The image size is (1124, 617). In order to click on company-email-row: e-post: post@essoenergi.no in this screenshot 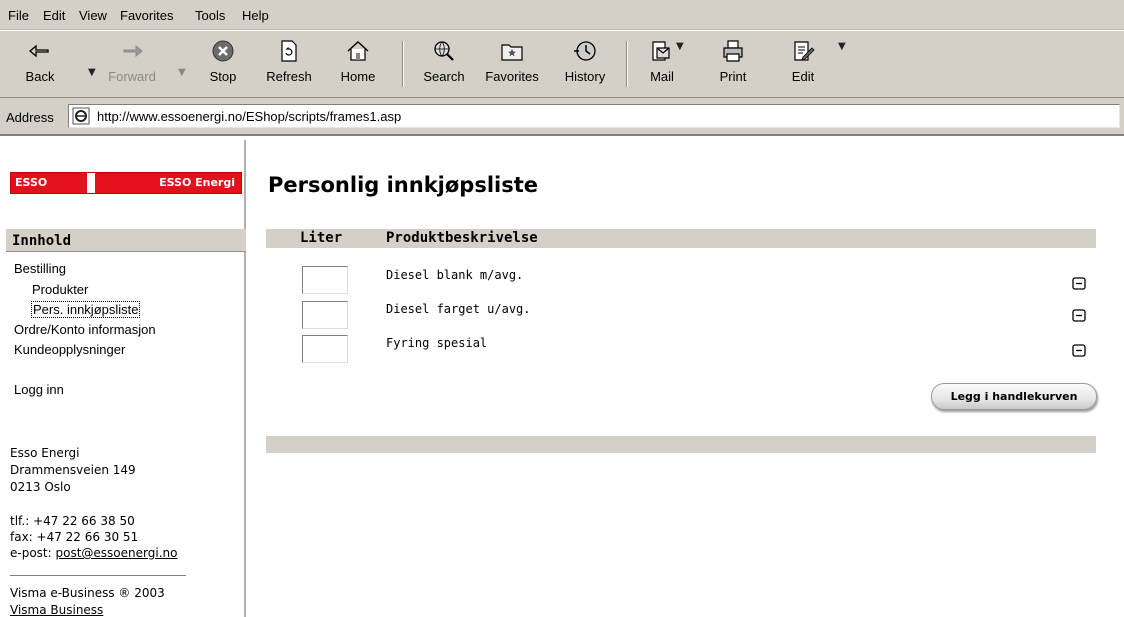, I will do `click(93, 553)`.